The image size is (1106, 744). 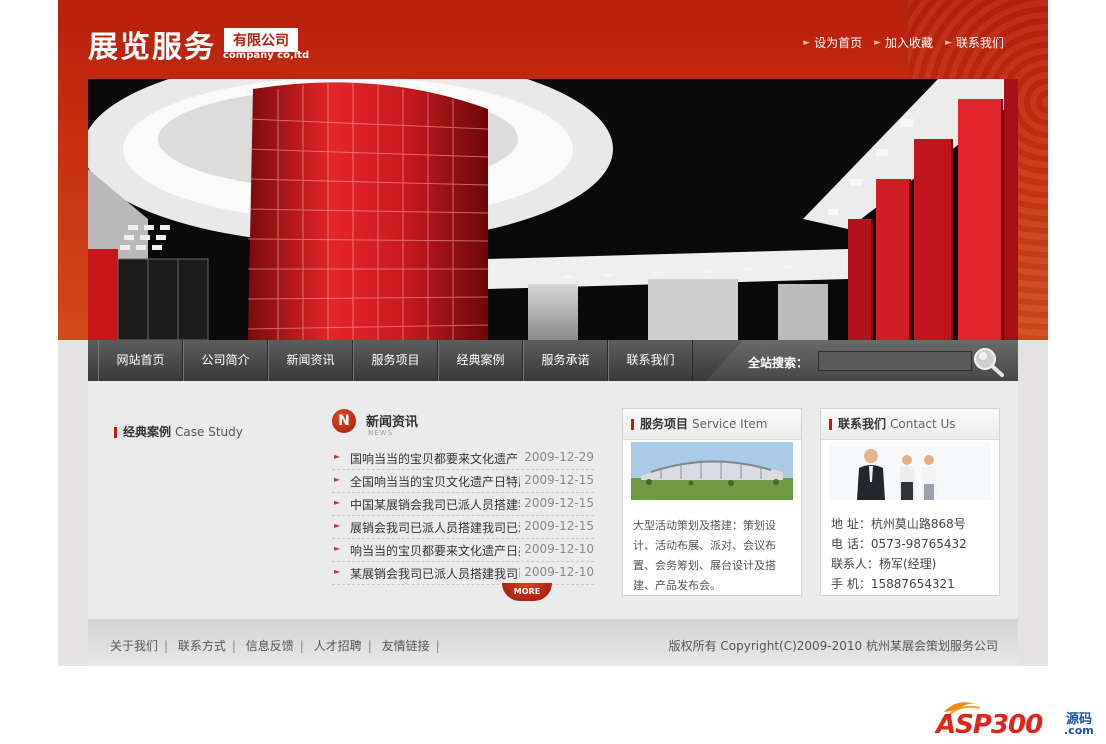 What do you see at coordinates (664, 424) in the screenshot?
I see `service-title: 服务项目` at bounding box center [664, 424].